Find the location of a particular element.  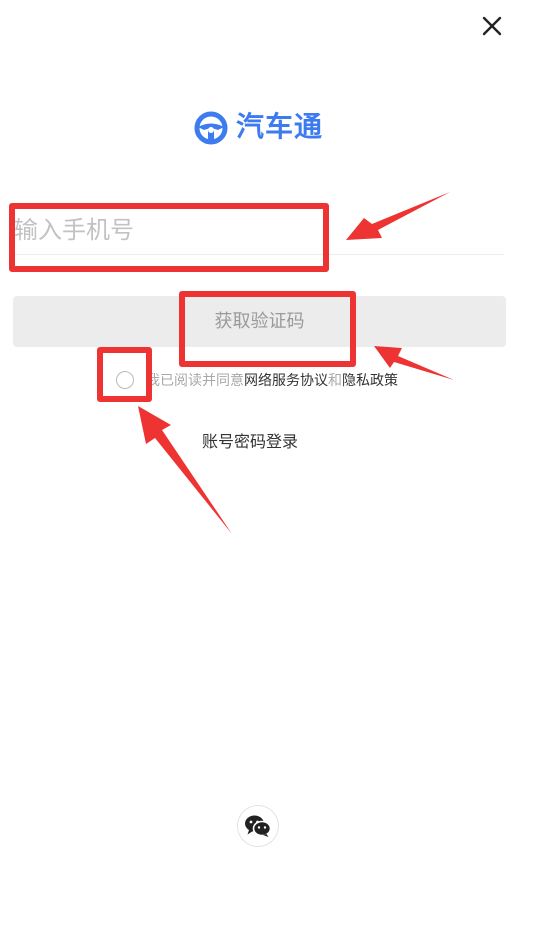

terms-link: 网络服务协议 is located at coordinates (286, 380).